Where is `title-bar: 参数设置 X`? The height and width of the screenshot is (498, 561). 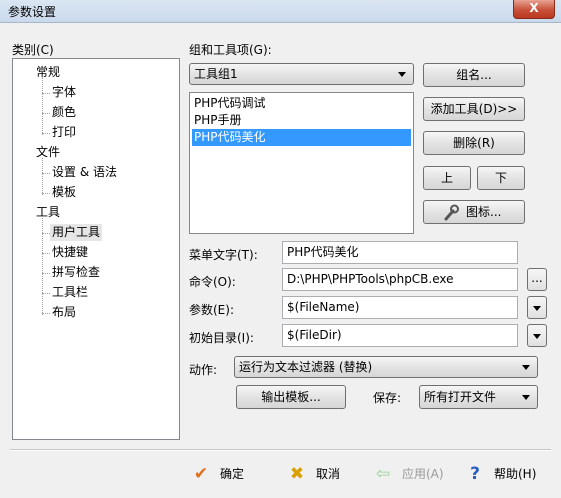
title-bar: 参数设置 X is located at coordinates (280, 11).